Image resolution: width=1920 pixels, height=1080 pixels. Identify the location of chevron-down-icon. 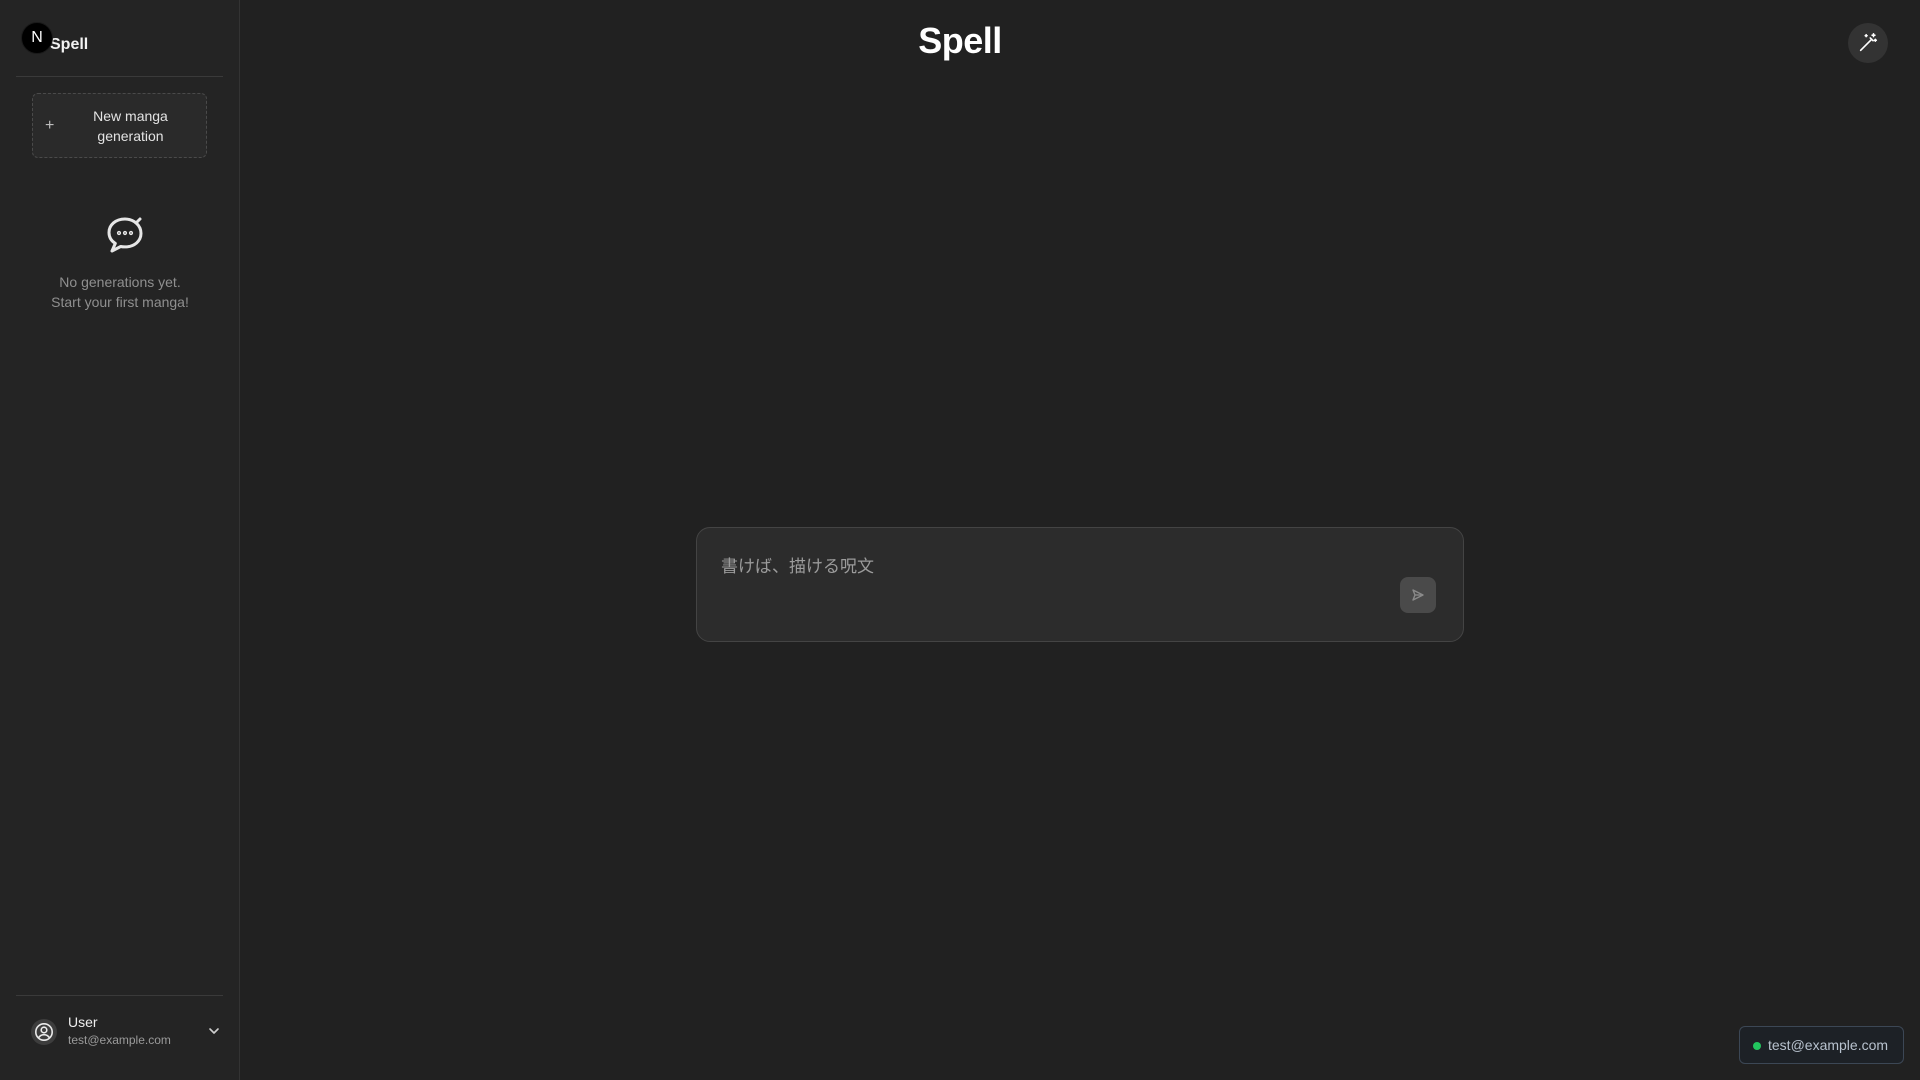
(214, 1031).